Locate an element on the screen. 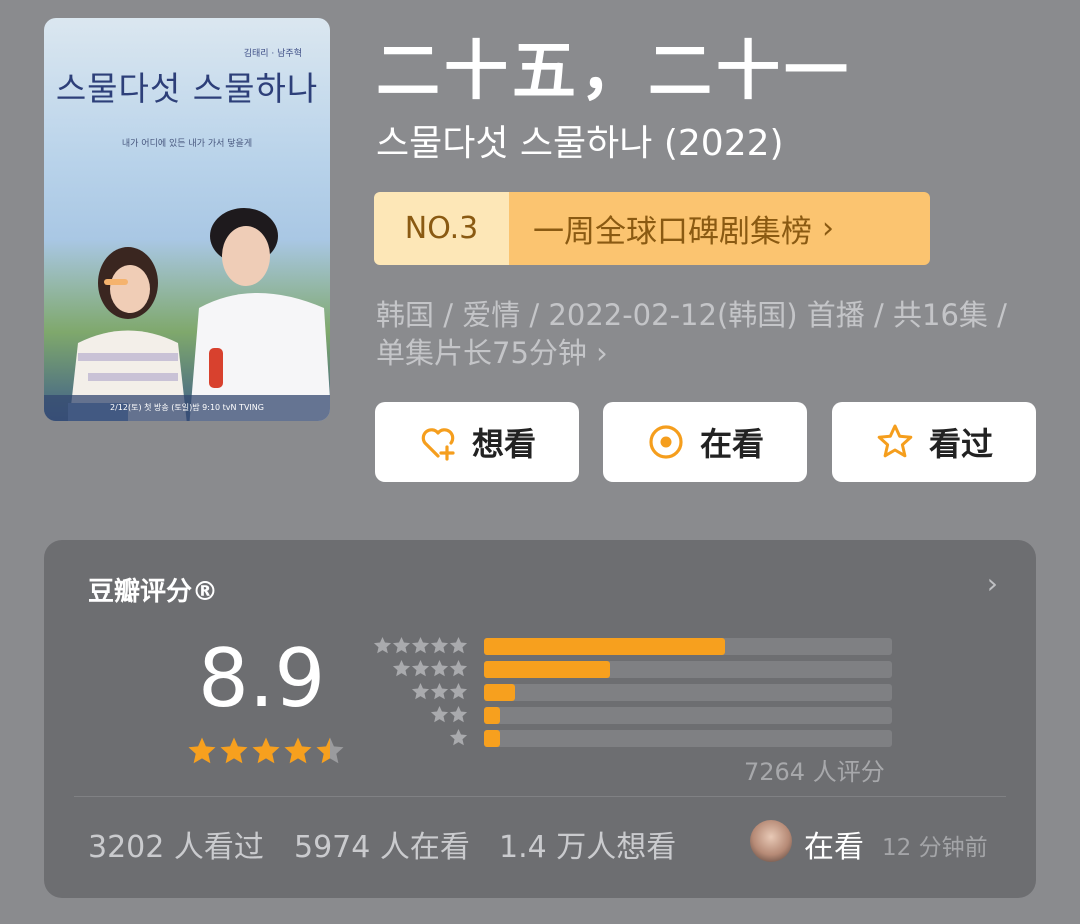  poster-figure-girl is located at coordinates (127, 334).